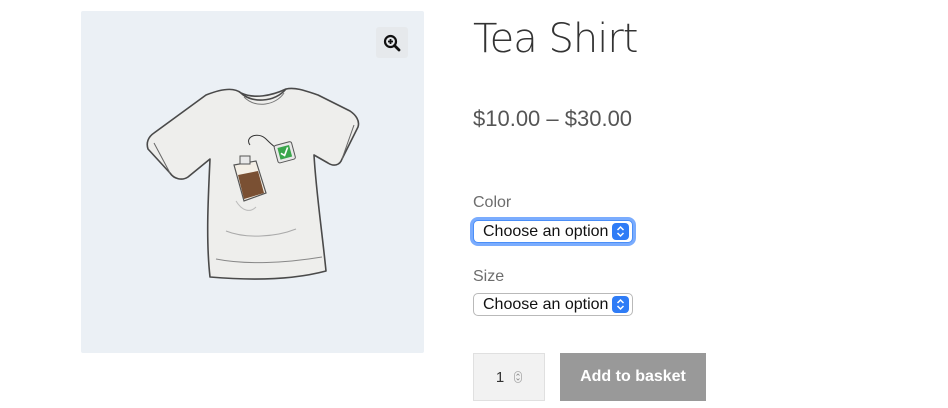 The width and height of the screenshot is (948, 408). What do you see at coordinates (492, 202) in the screenshot?
I see `color-label: Color` at bounding box center [492, 202].